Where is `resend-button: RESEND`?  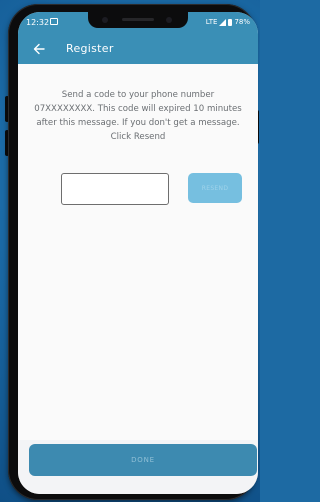
resend-button: RESEND is located at coordinates (215, 188).